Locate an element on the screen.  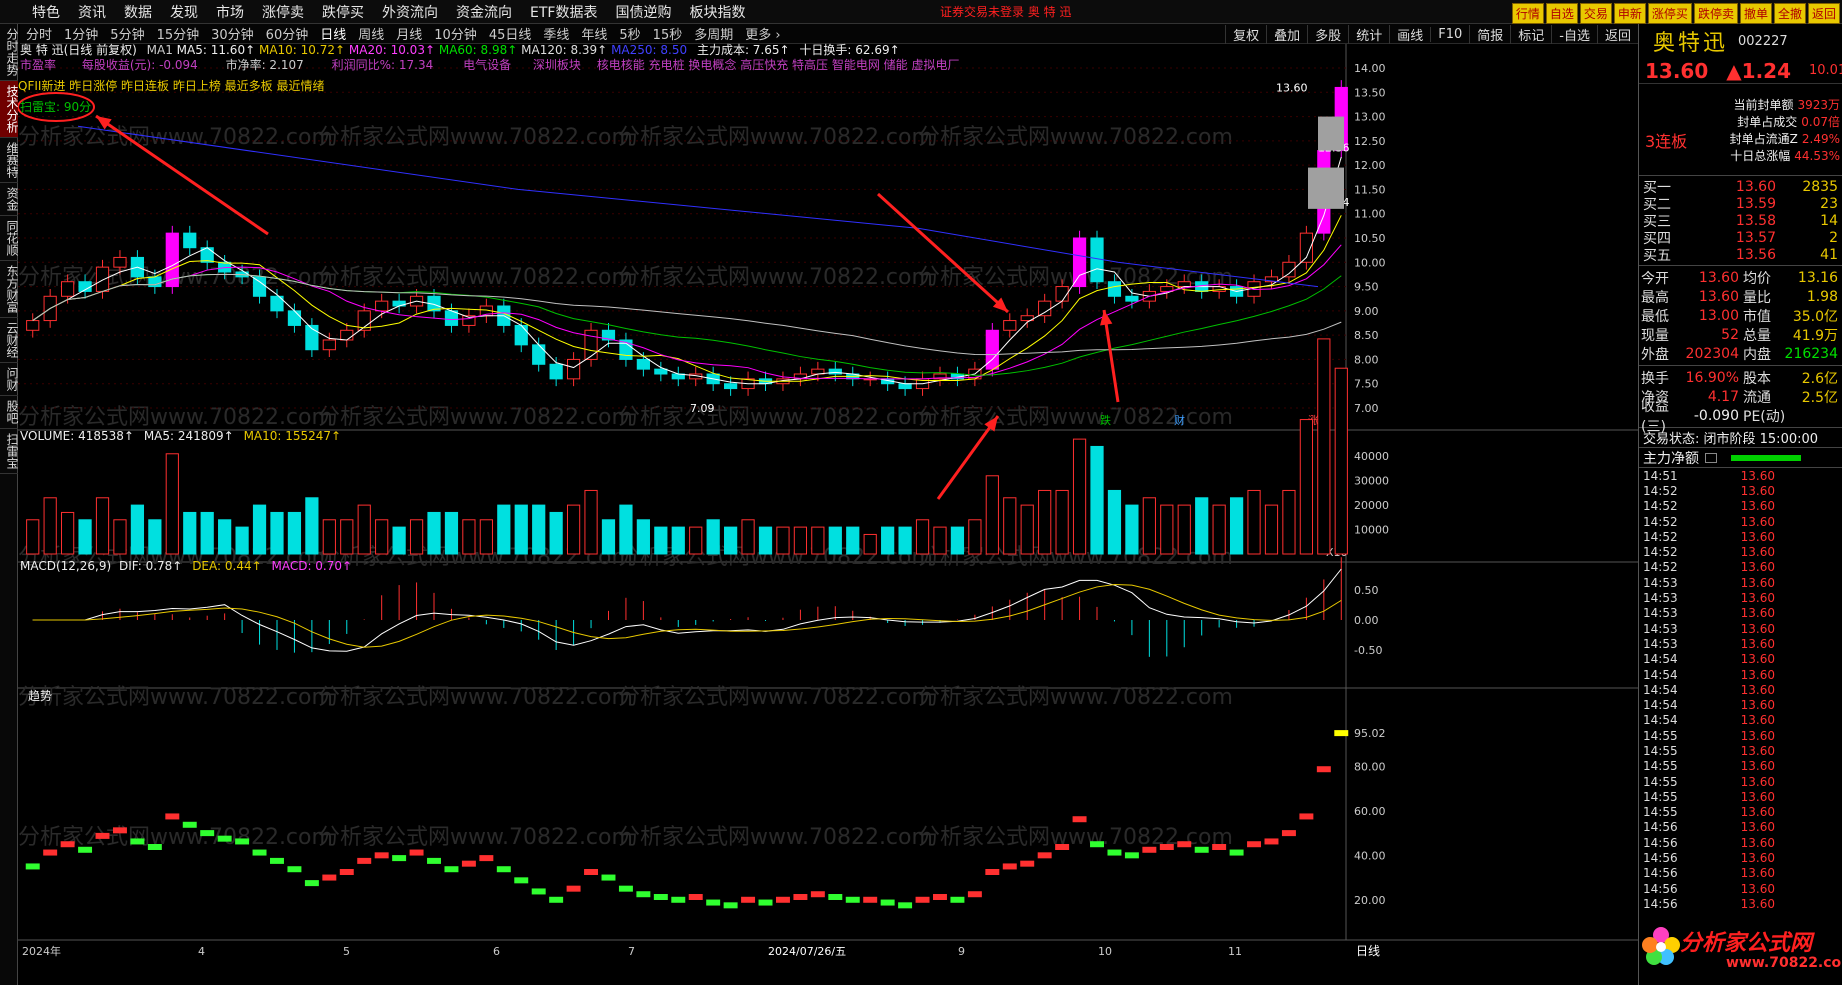
macd-value: MACD: 0.70↑ is located at coordinates (312, 566).